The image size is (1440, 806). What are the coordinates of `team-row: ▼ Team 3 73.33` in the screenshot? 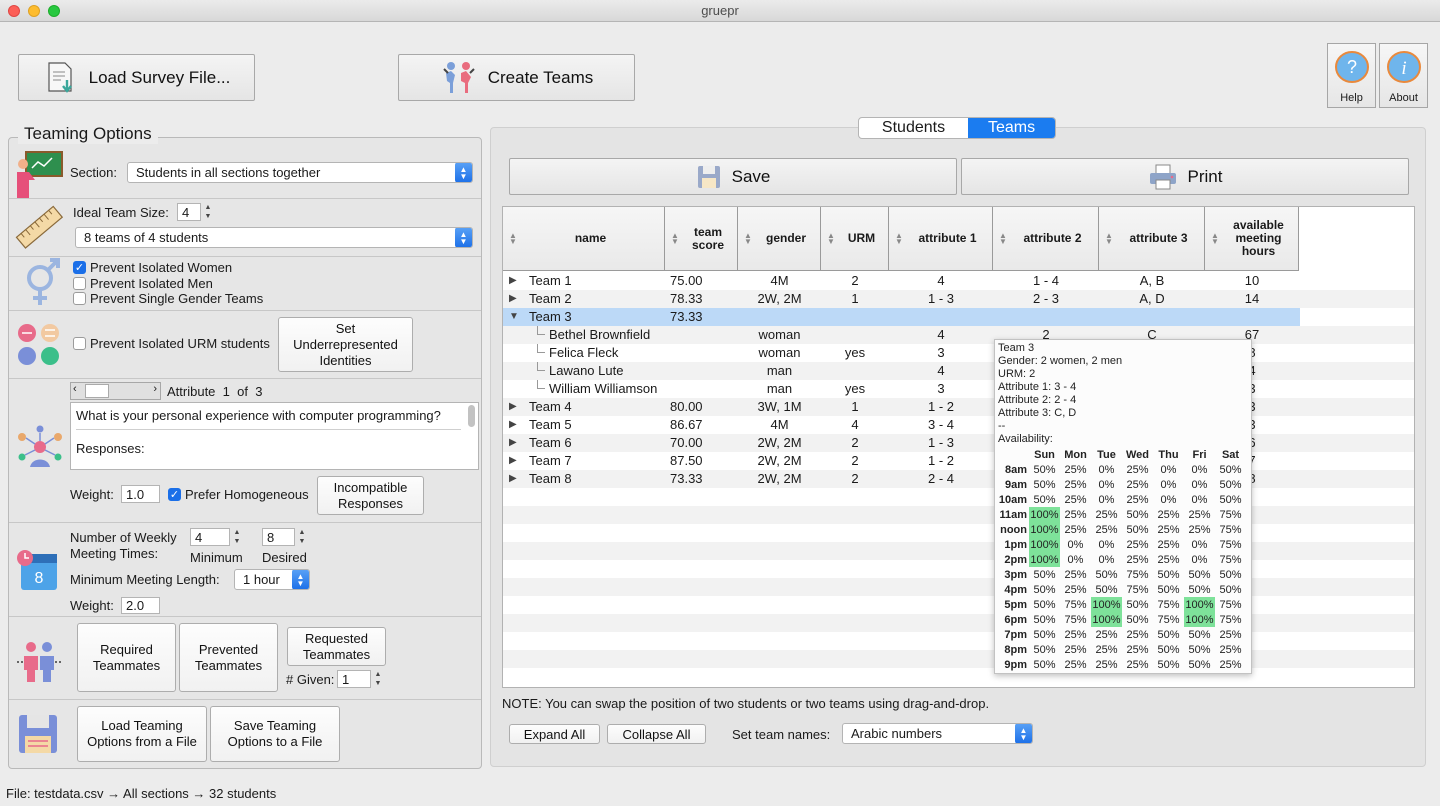 It's located at (901, 317).